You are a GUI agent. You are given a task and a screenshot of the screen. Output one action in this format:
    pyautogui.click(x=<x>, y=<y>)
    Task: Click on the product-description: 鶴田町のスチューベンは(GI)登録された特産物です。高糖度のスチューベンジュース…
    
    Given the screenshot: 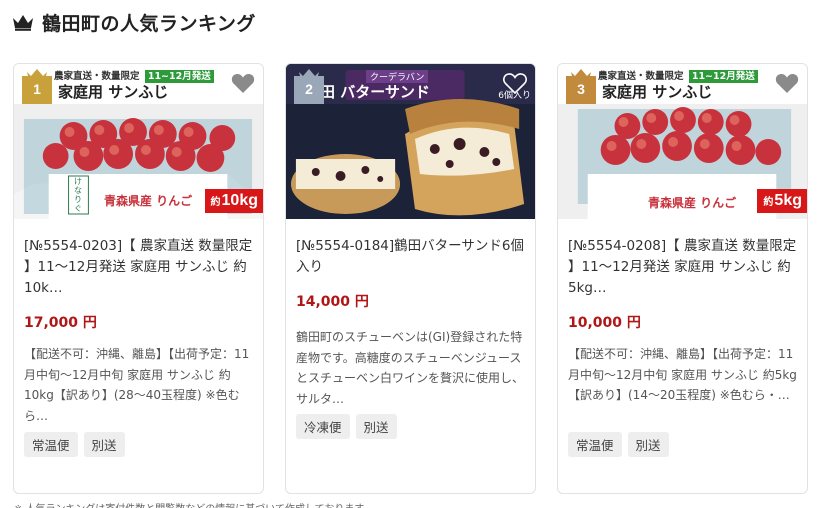 What is the action you would take?
    pyautogui.click(x=410, y=368)
    